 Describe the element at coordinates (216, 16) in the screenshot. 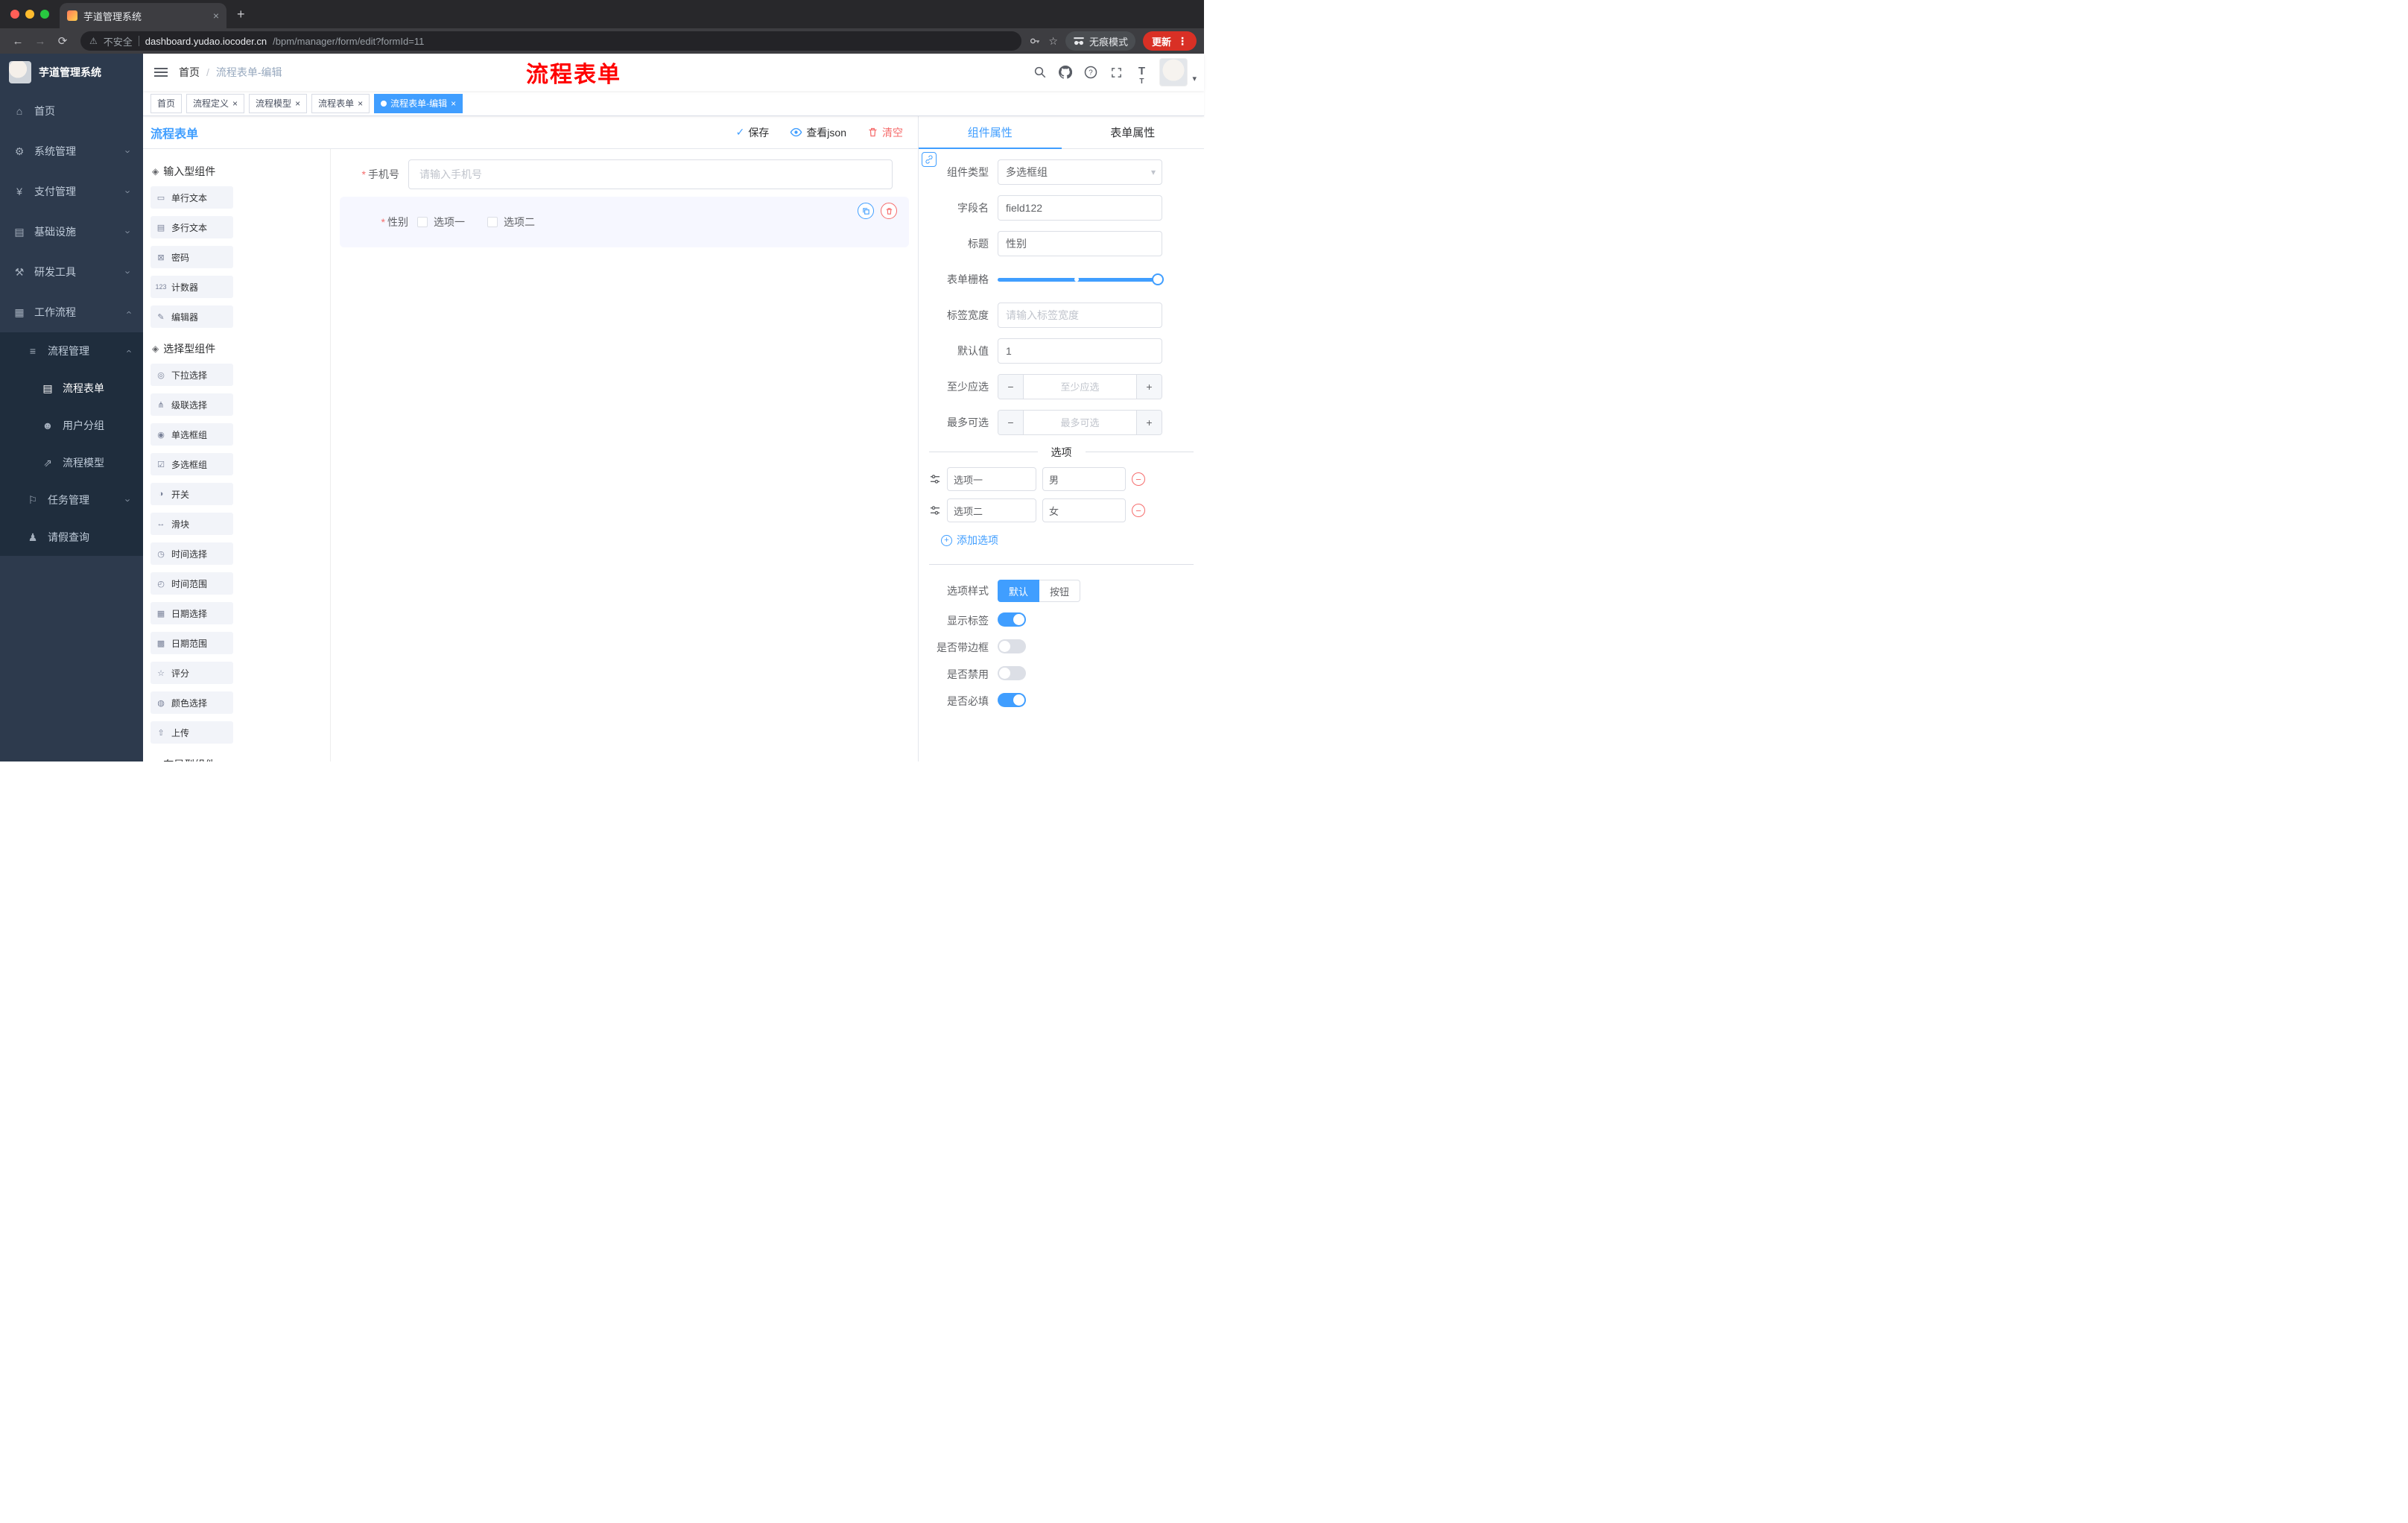

I see `tab-close-icon` at that location.